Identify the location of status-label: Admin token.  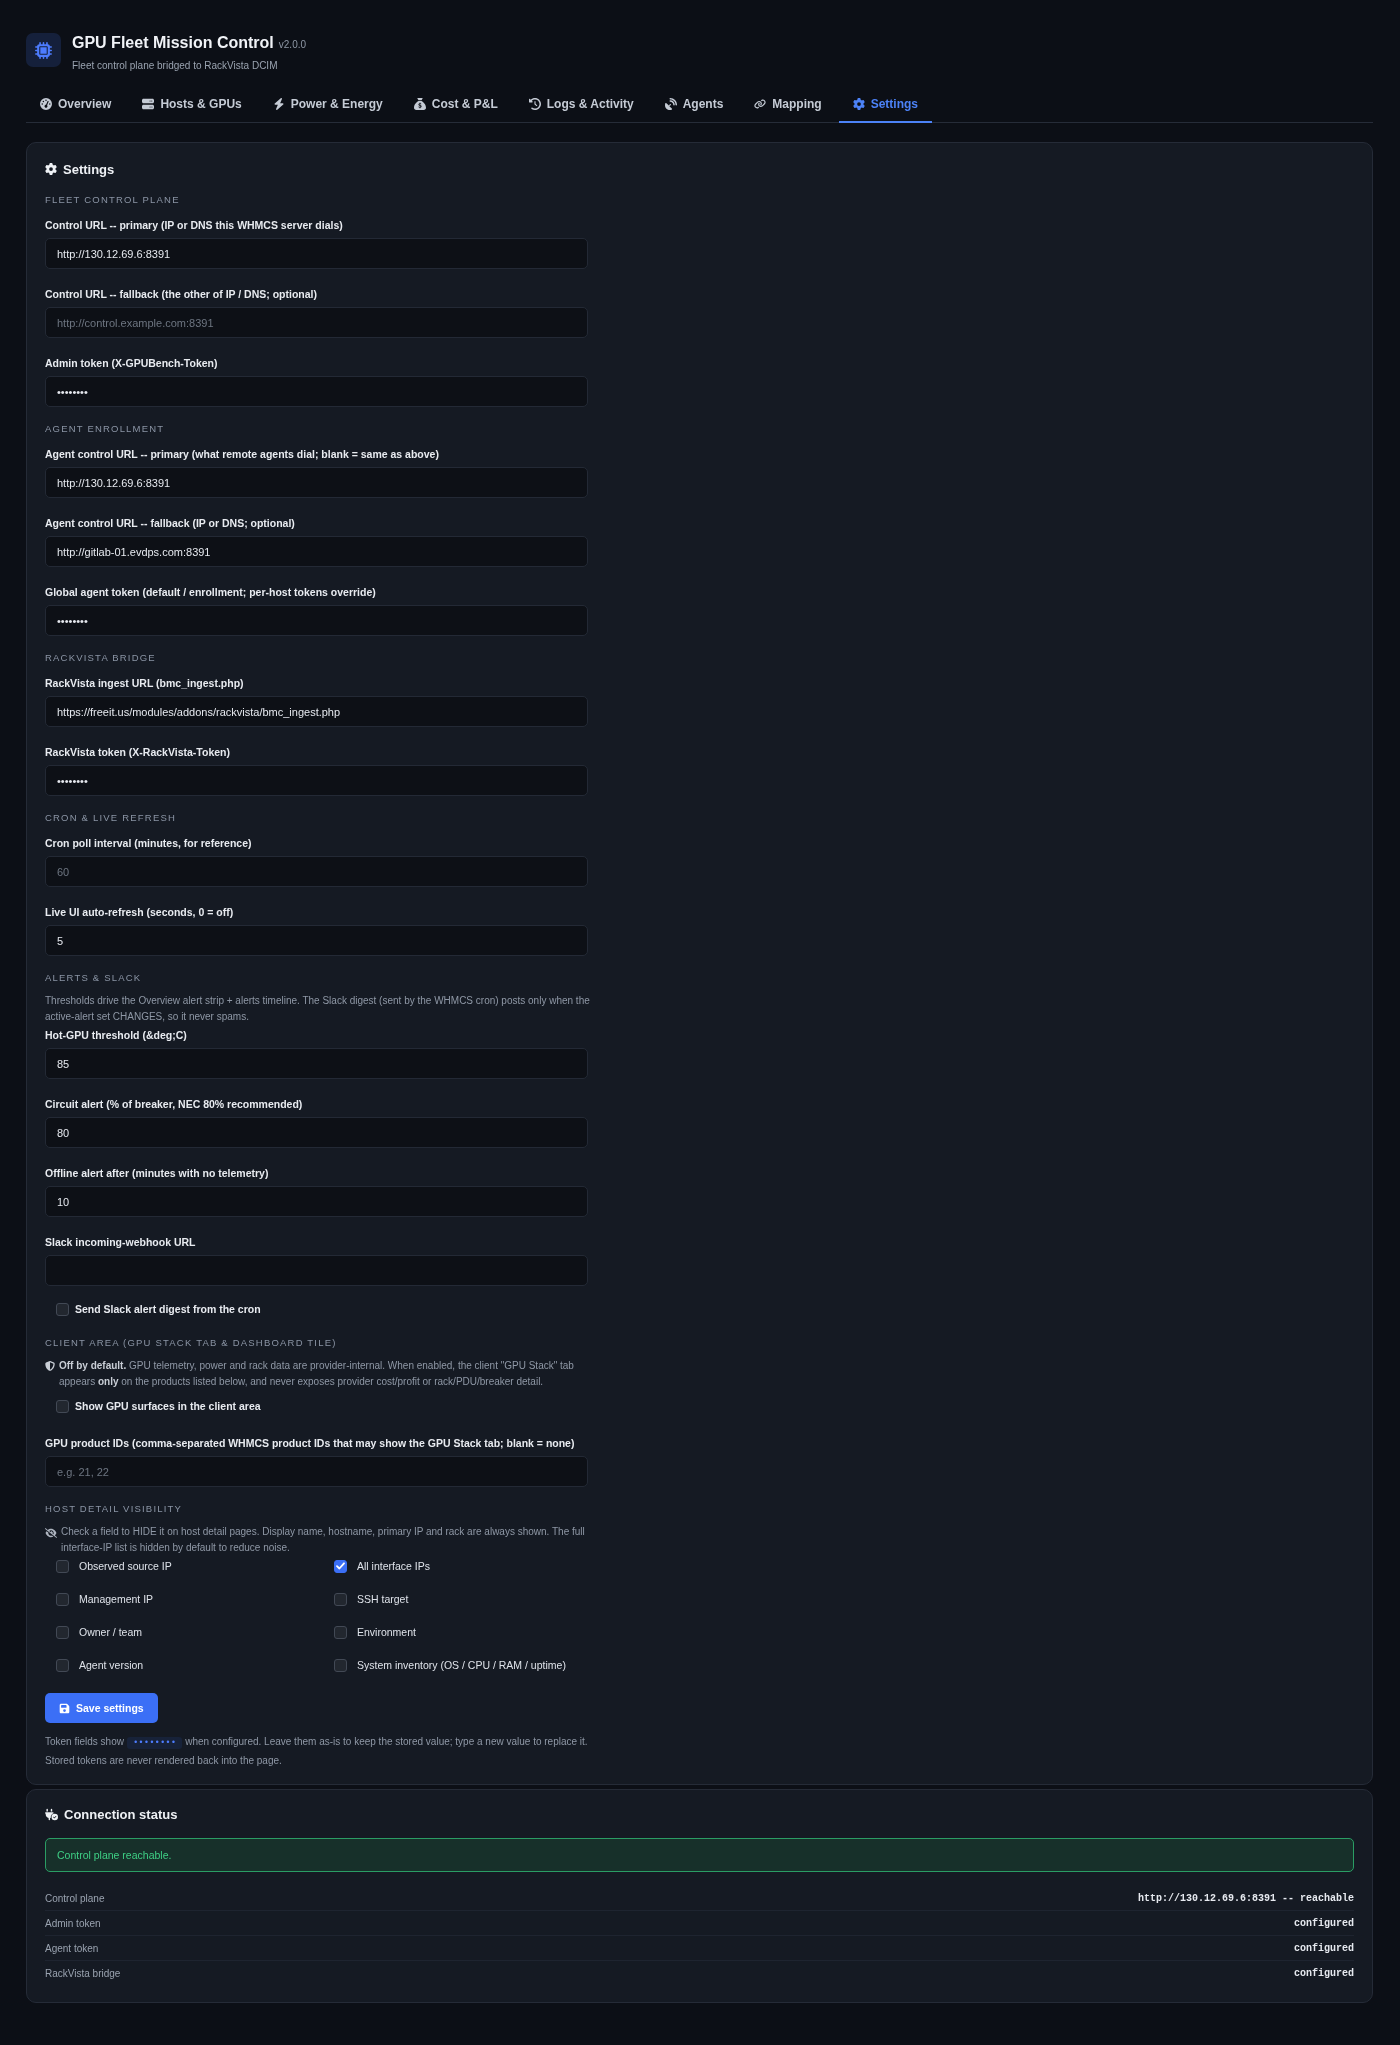
(73, 1923).